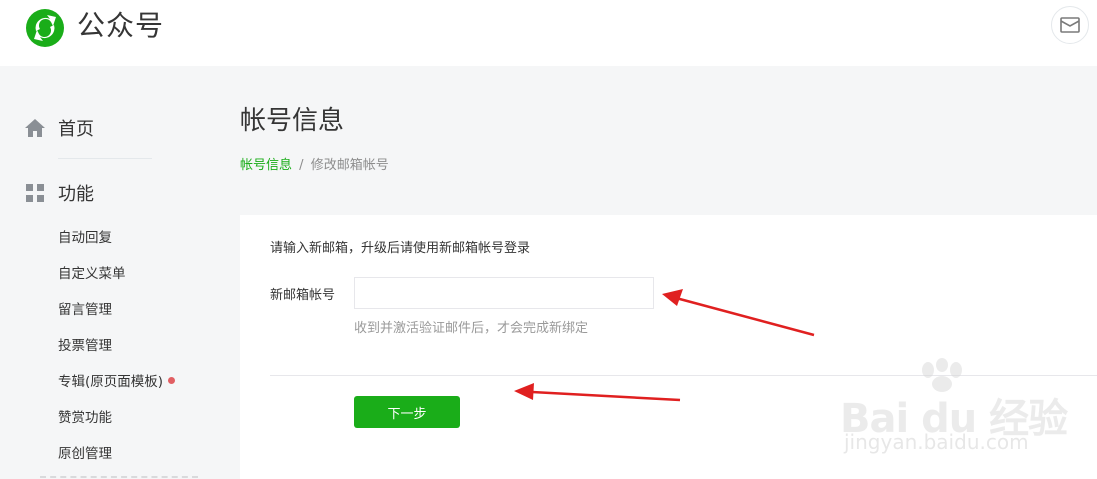 Image resolution: width=1097 pixels, height=479 pixels. What do you see at coordinates (965, 413) in the screenshot?
I see `baidu-jingyan-watermark: Bai du 经验 jingyan.baidu.com` at bounding box center [965, 413].